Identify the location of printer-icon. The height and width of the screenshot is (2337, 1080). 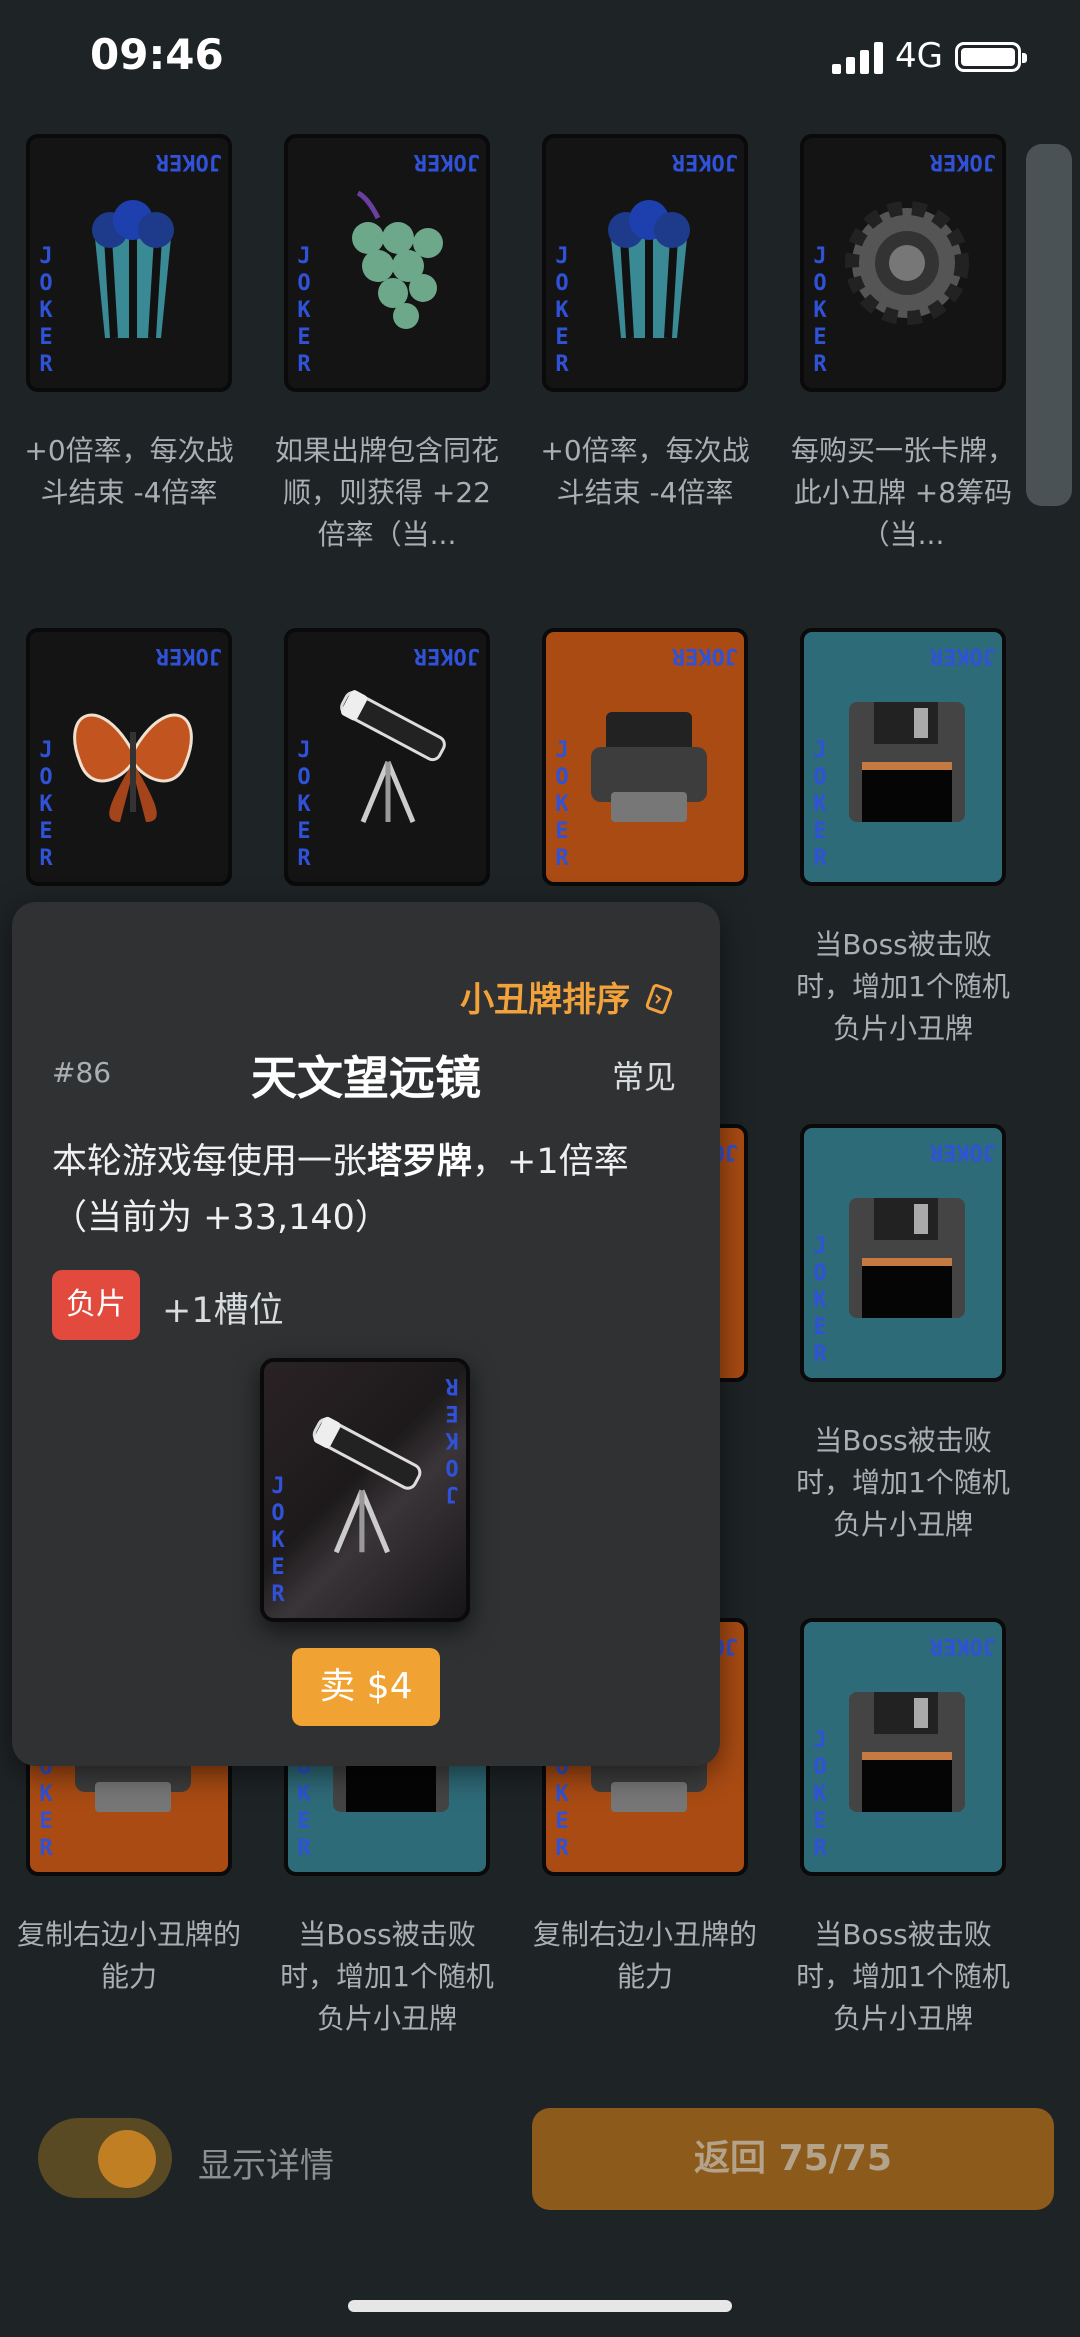
(649, 767).